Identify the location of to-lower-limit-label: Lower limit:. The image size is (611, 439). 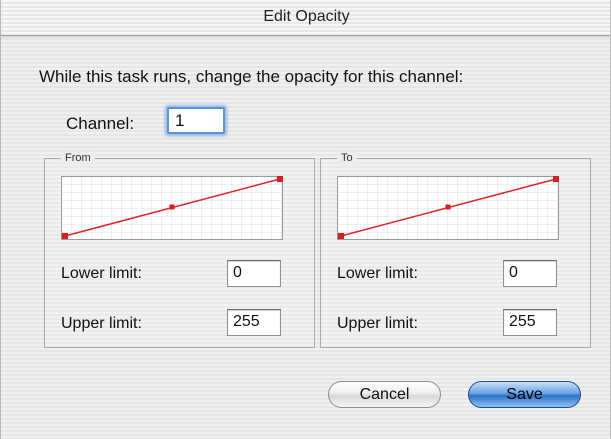
(377, 273).